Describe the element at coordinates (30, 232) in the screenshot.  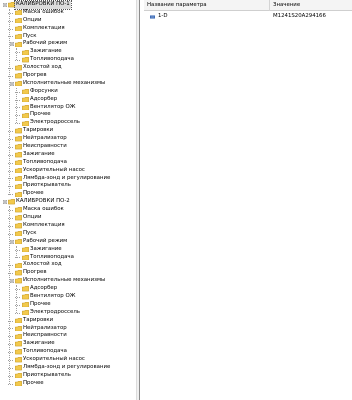
I see `tree-node-label: Пуск` at that location.